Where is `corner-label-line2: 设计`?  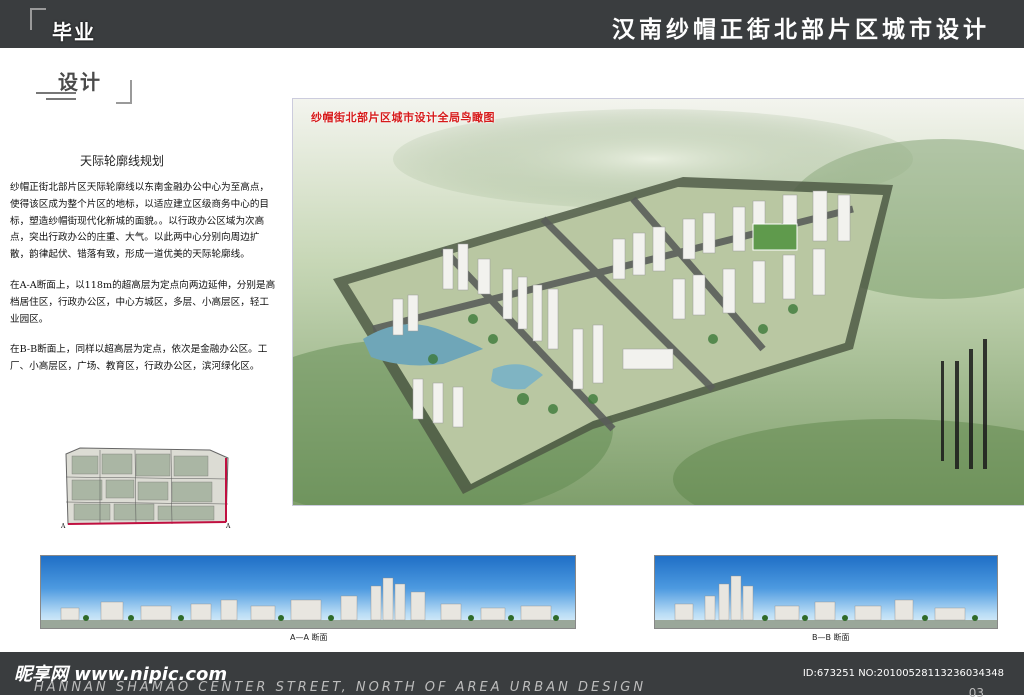
corner-label-line2: 设计 is located at coordinates (80, 82).